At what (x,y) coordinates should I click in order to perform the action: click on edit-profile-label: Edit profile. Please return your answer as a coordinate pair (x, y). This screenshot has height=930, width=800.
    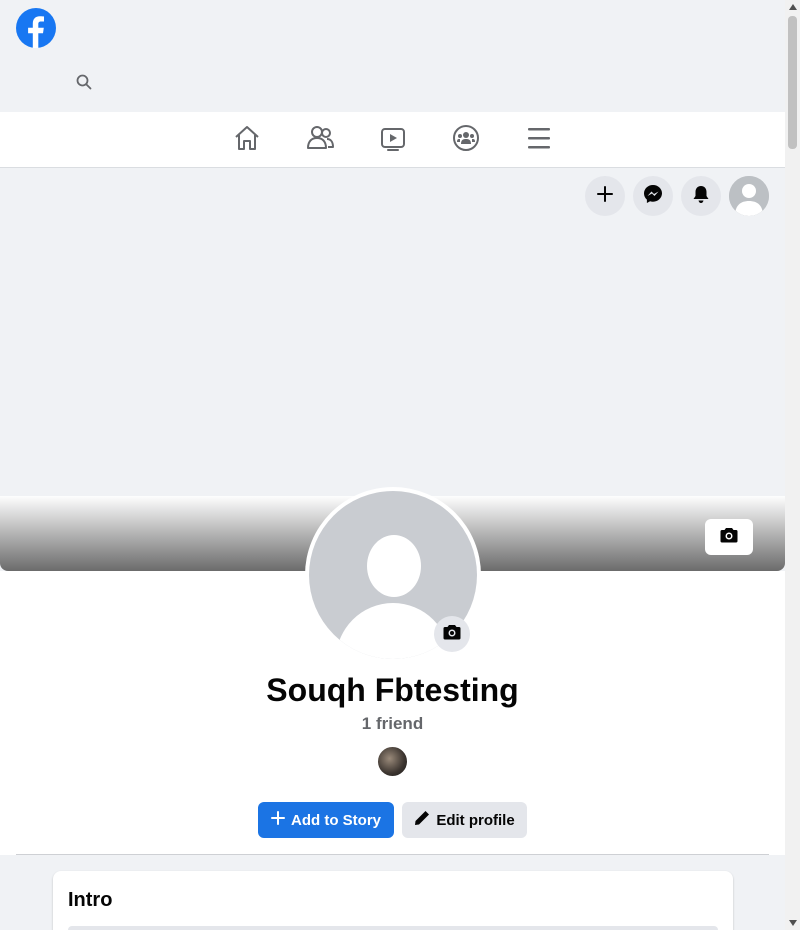
    Looking at the image, I should click on (475, 820).